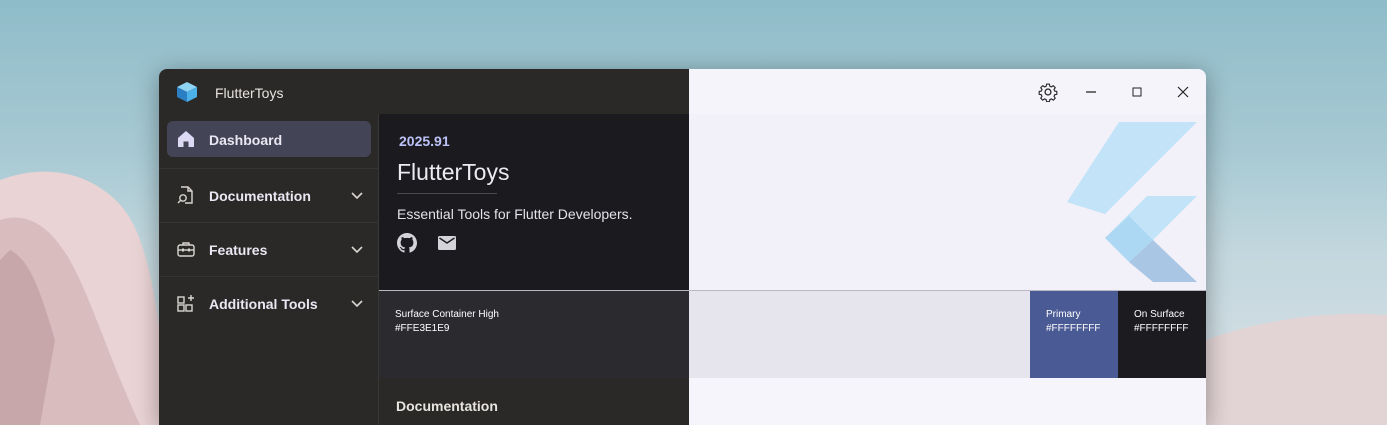 This screenshot has height=425, width=1387. I want to click on maximize-button, so click(1137, 92).